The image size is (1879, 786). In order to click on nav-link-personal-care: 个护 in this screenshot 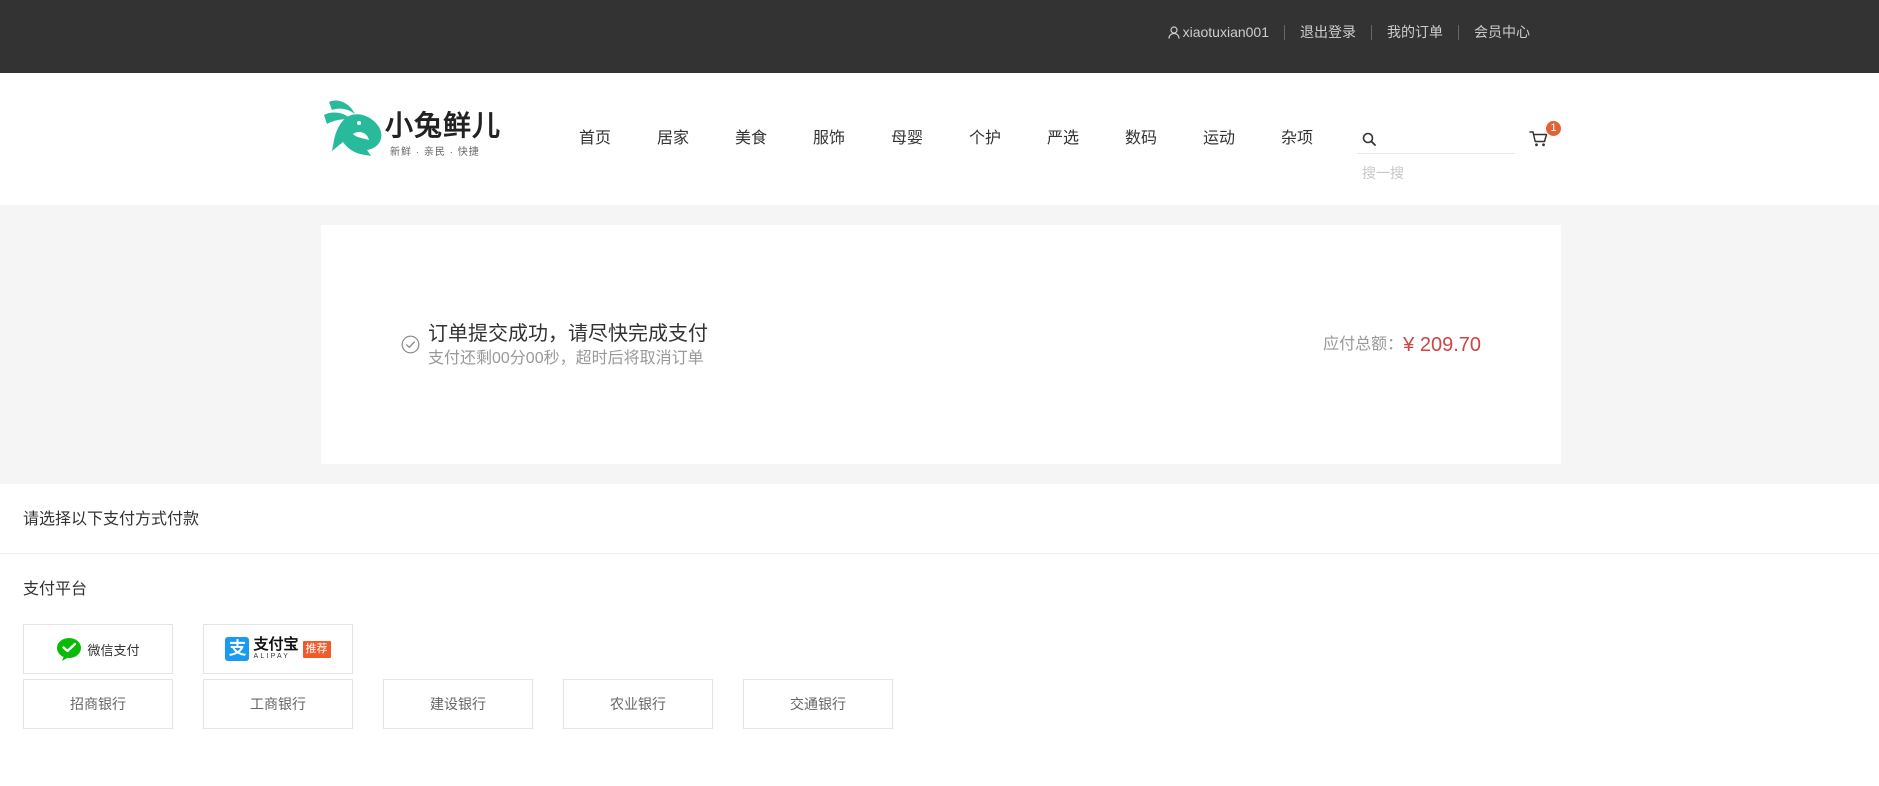, I will do `click(985, 138)`.